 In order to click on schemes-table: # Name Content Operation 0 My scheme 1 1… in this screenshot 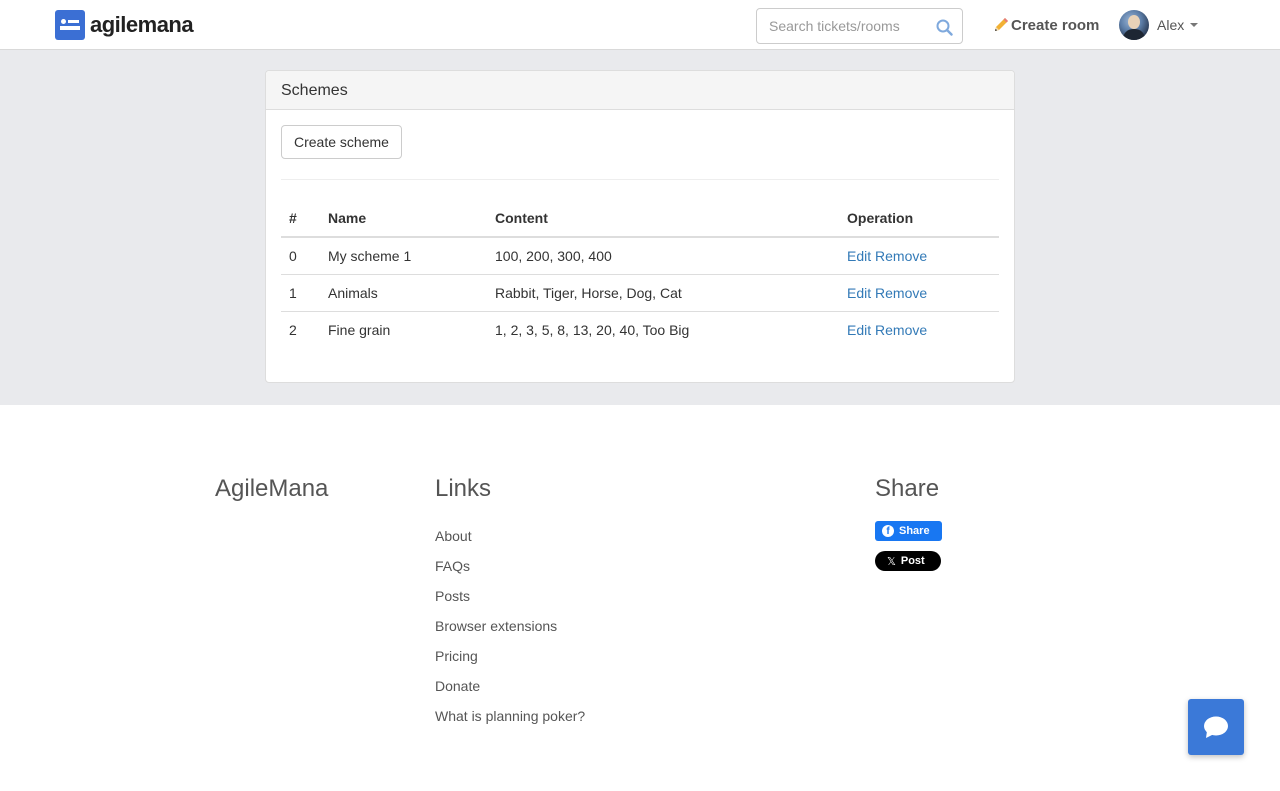, I will do `click(640, 274)`.